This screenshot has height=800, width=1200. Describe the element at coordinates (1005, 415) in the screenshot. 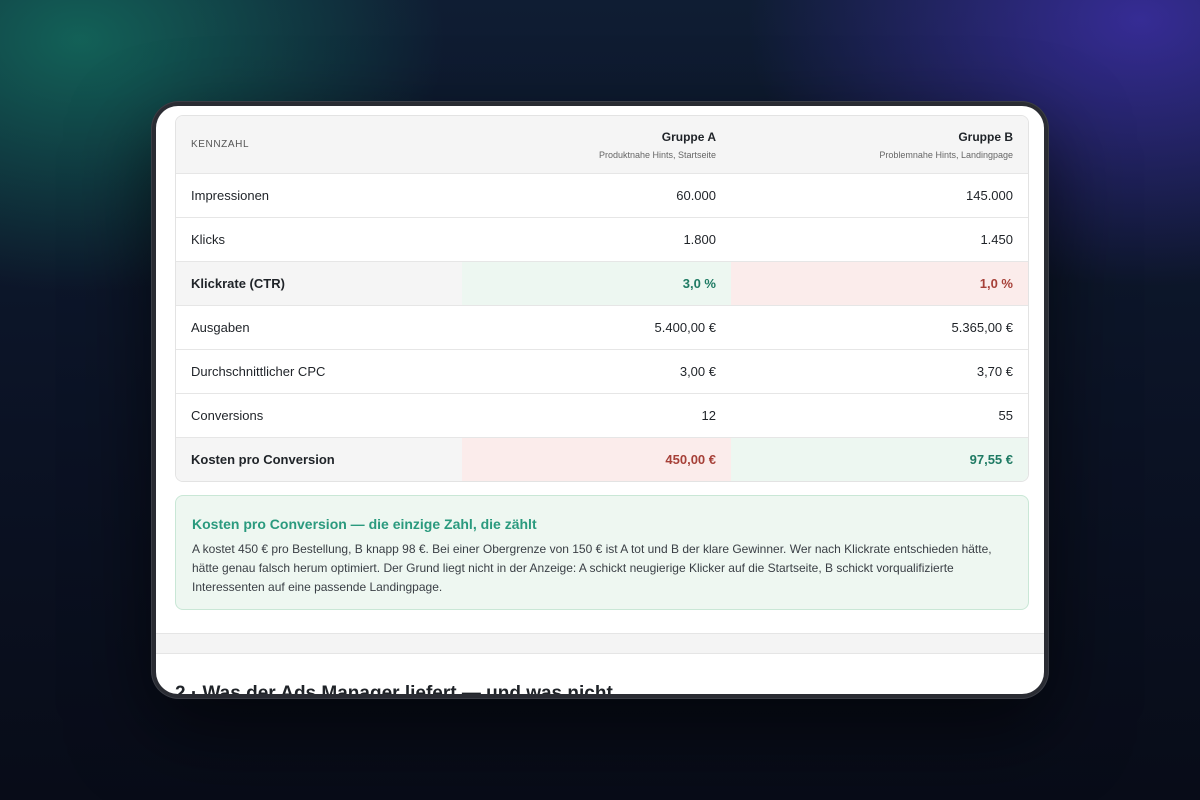

I see `group-b-value: 55` at that location.